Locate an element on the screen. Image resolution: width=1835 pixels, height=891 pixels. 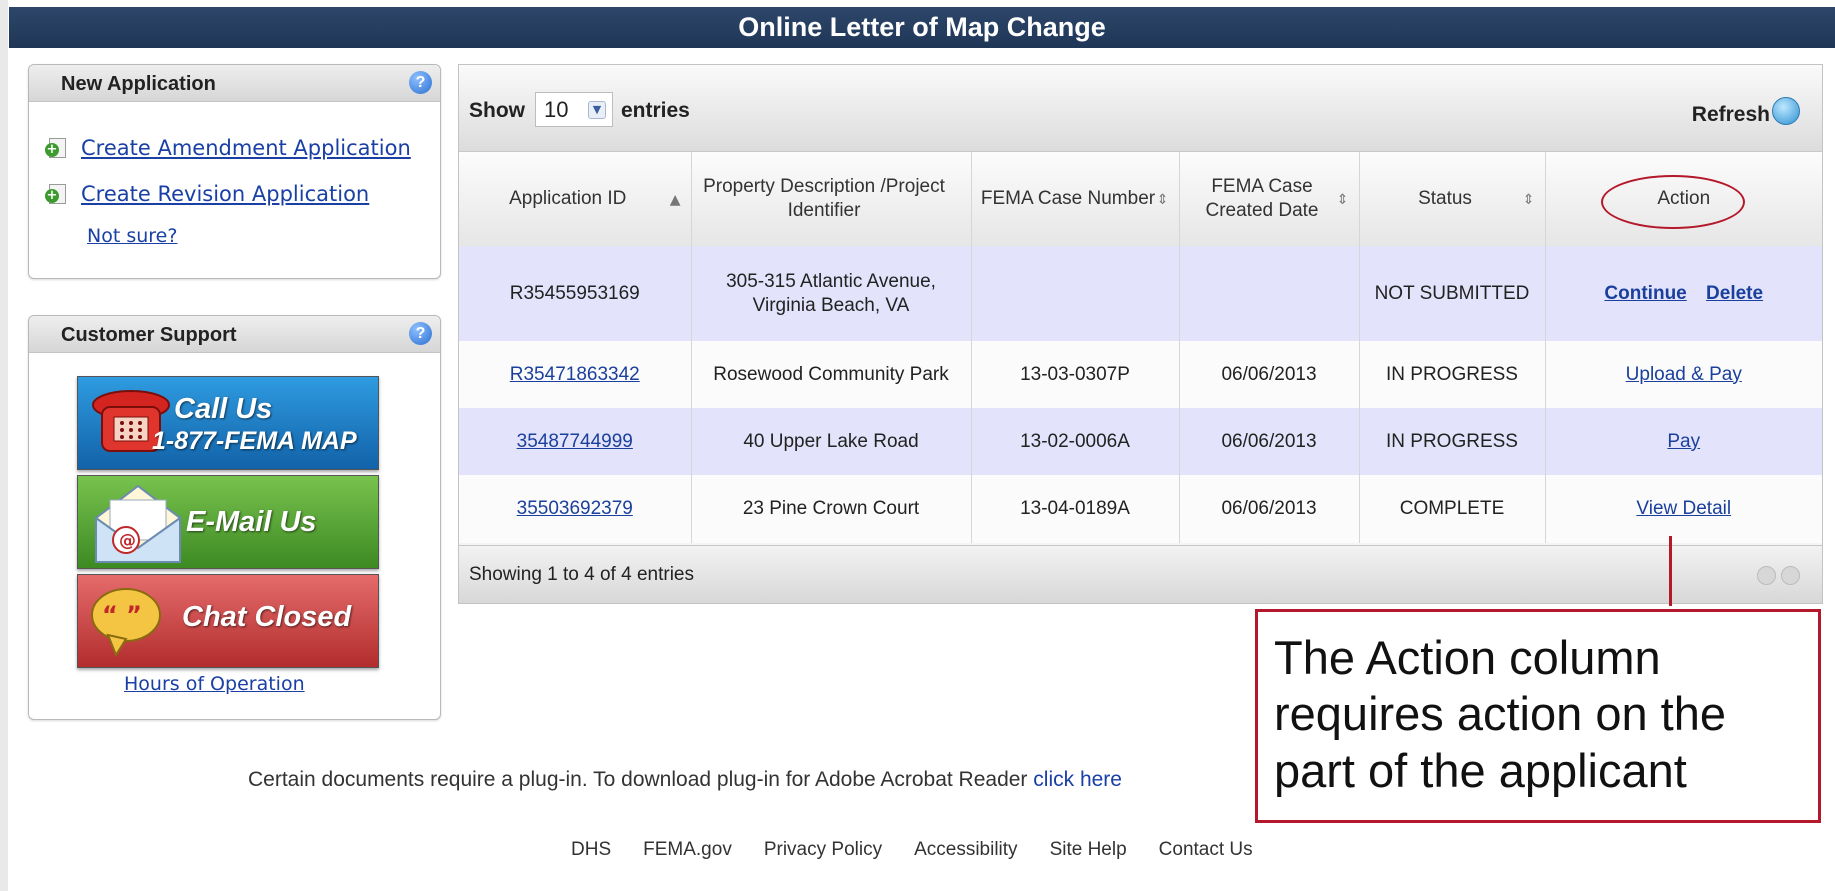
show-label: Show is located at coordinates (497, 110).